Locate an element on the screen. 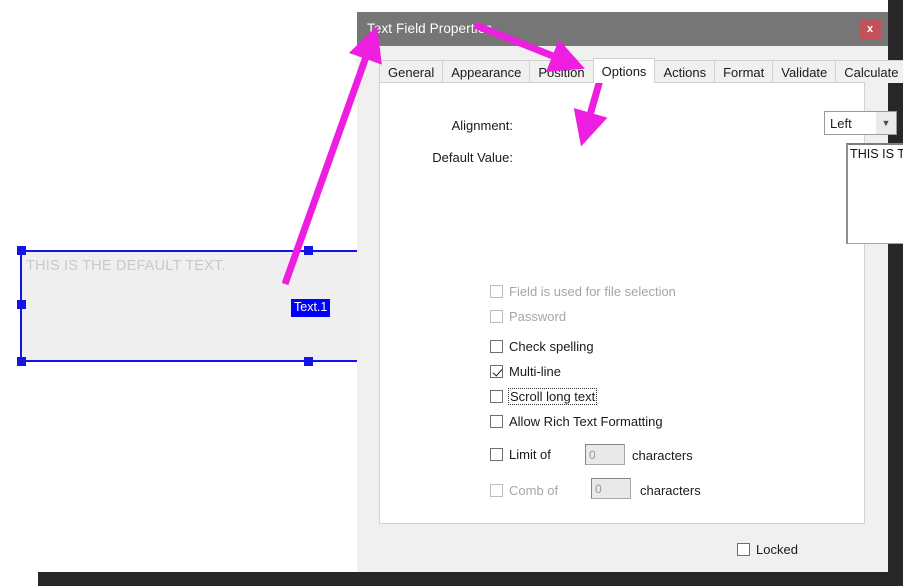  tab-label: Format is located at coordinates (744, 72).